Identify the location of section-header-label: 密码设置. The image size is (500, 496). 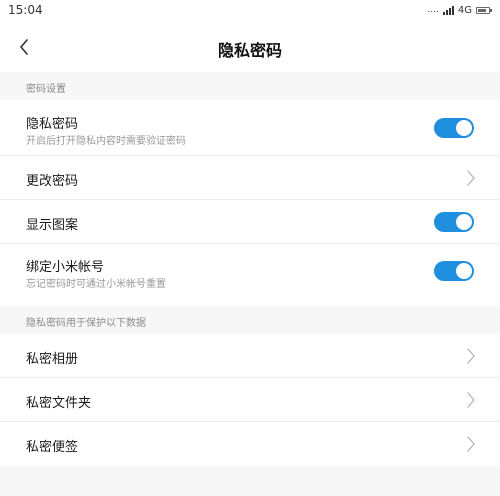
(46, 89).